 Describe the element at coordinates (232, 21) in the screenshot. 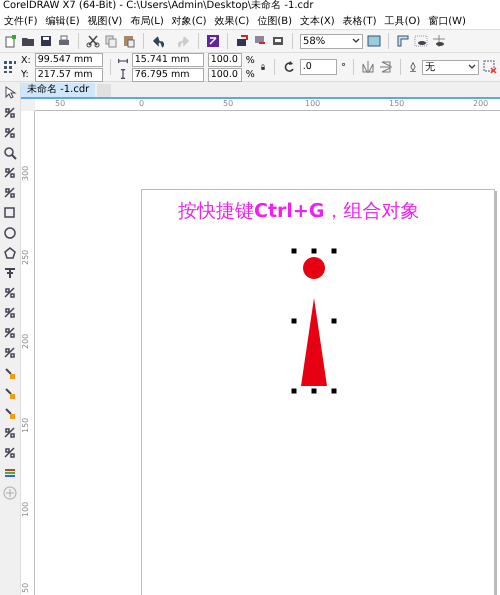

I see `menu-item: 效果(C)` at that location.